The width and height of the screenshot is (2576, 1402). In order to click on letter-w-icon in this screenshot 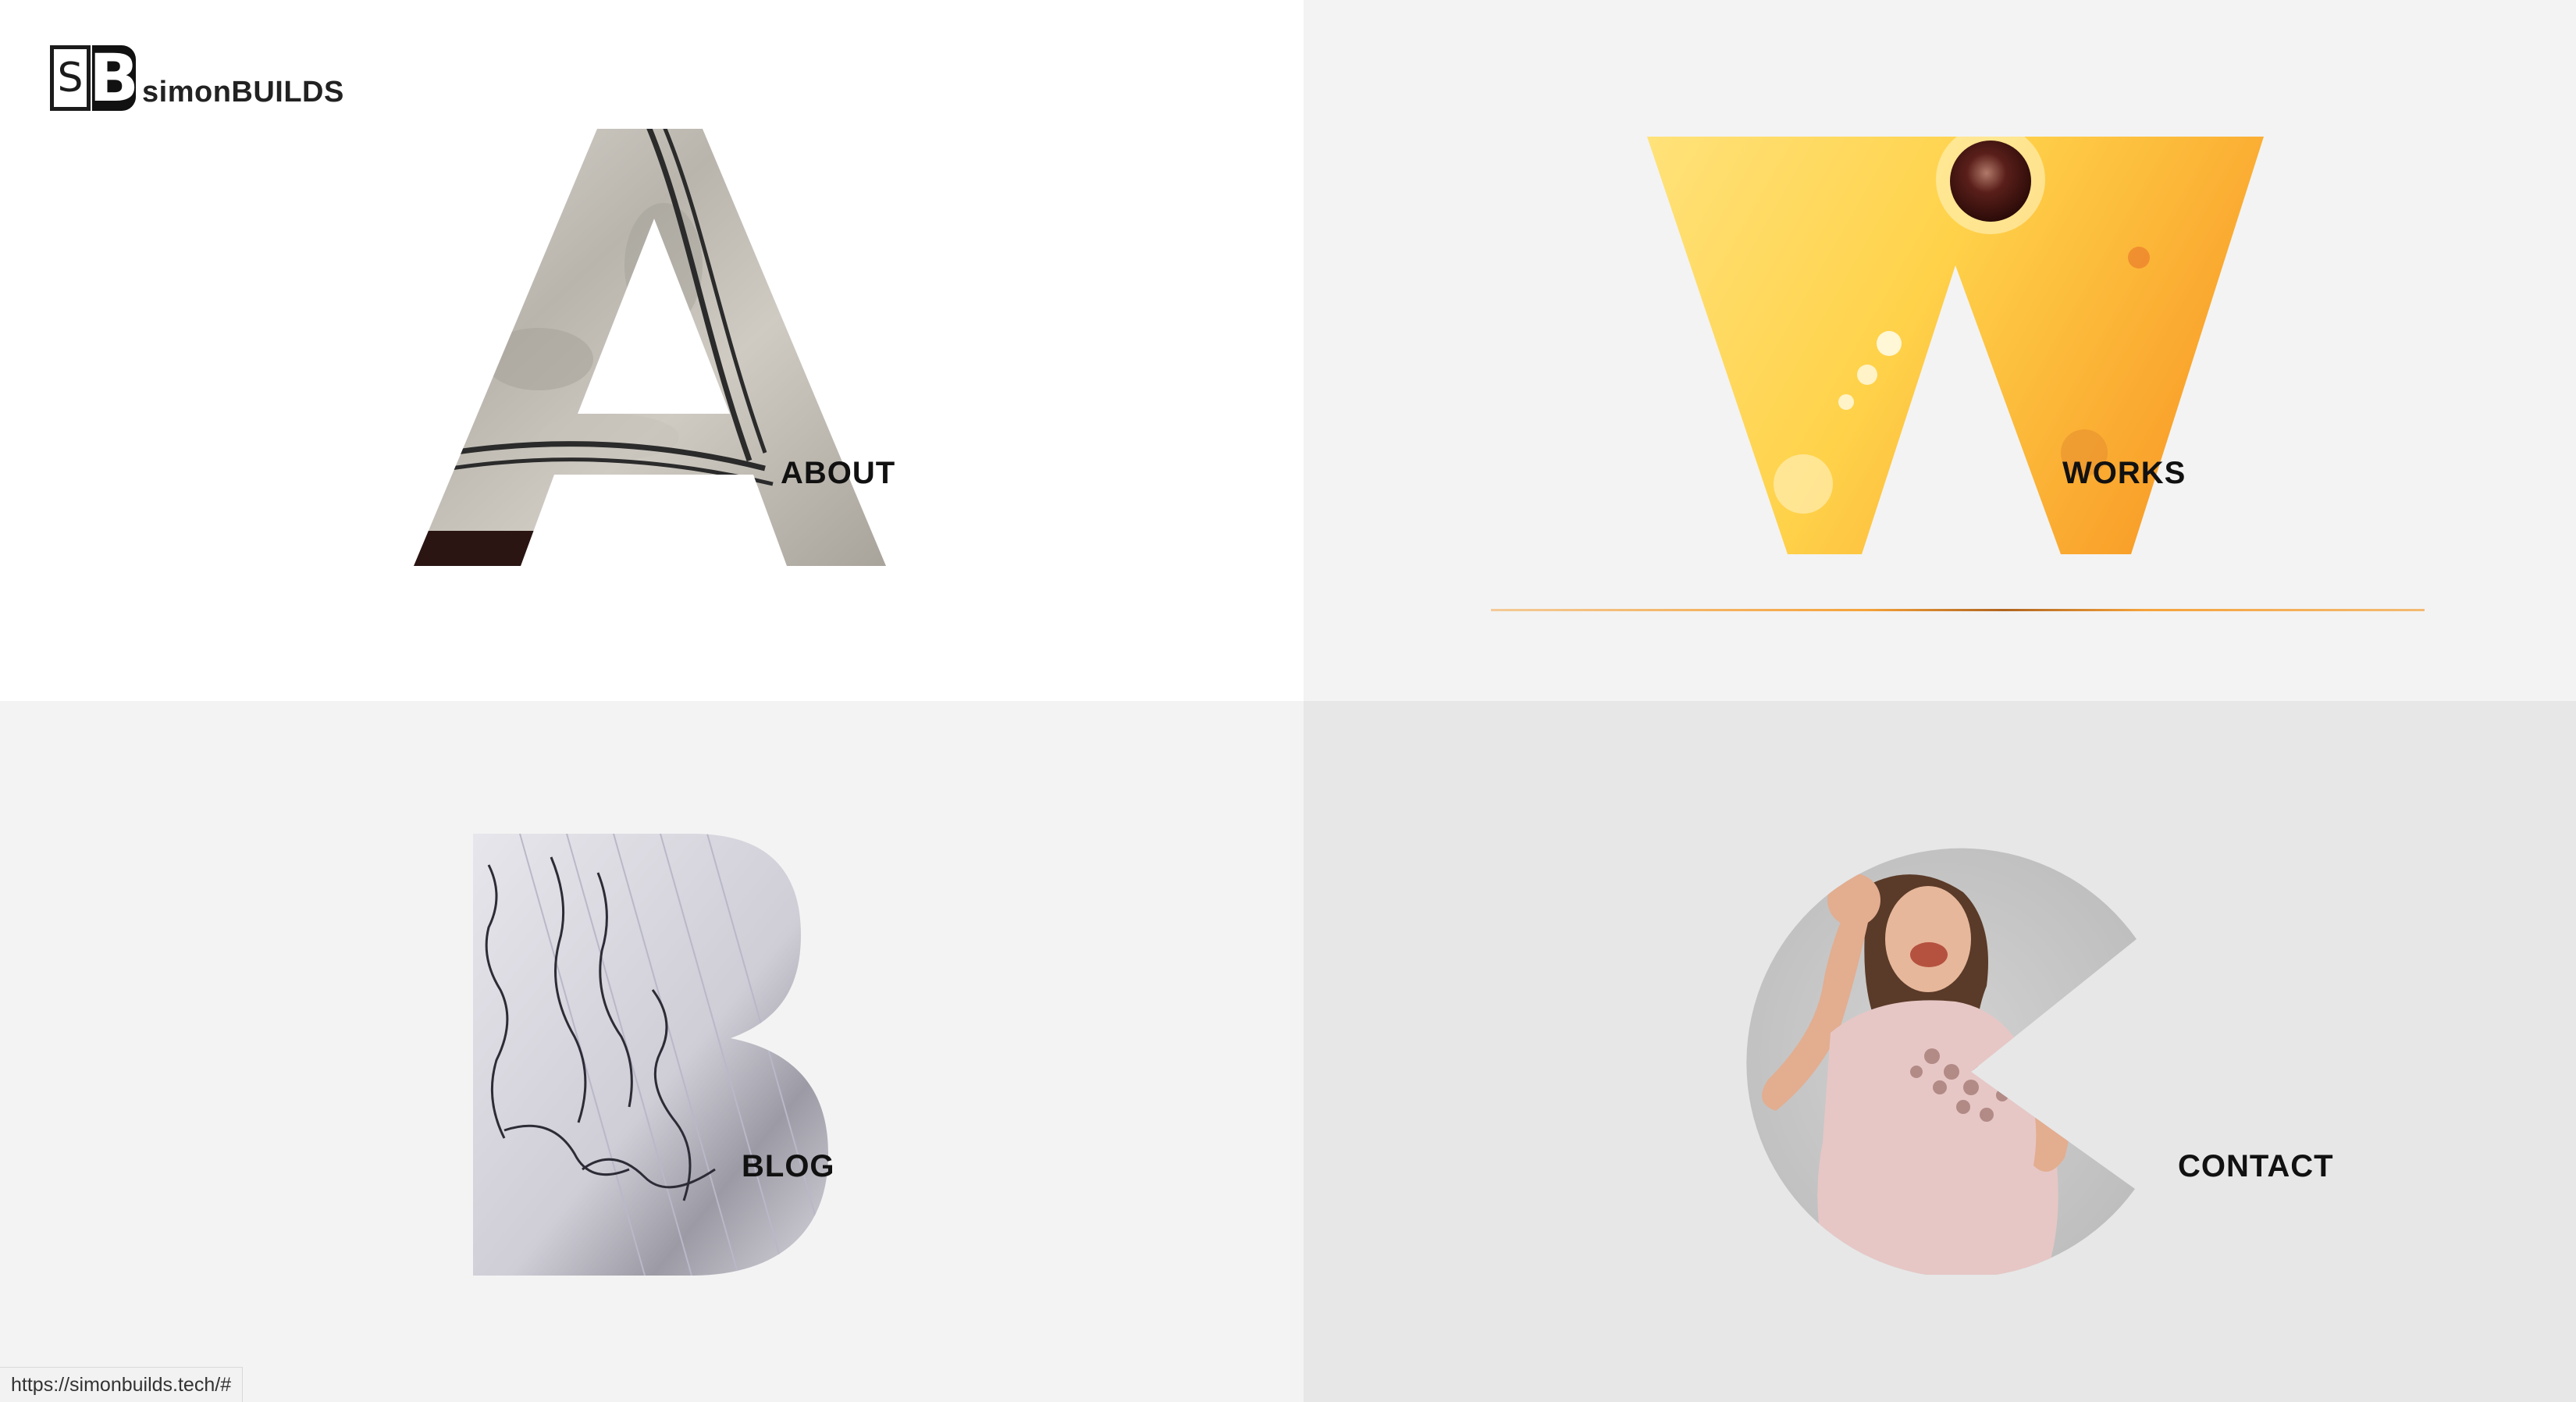, I will do `click(1959, 351)`.